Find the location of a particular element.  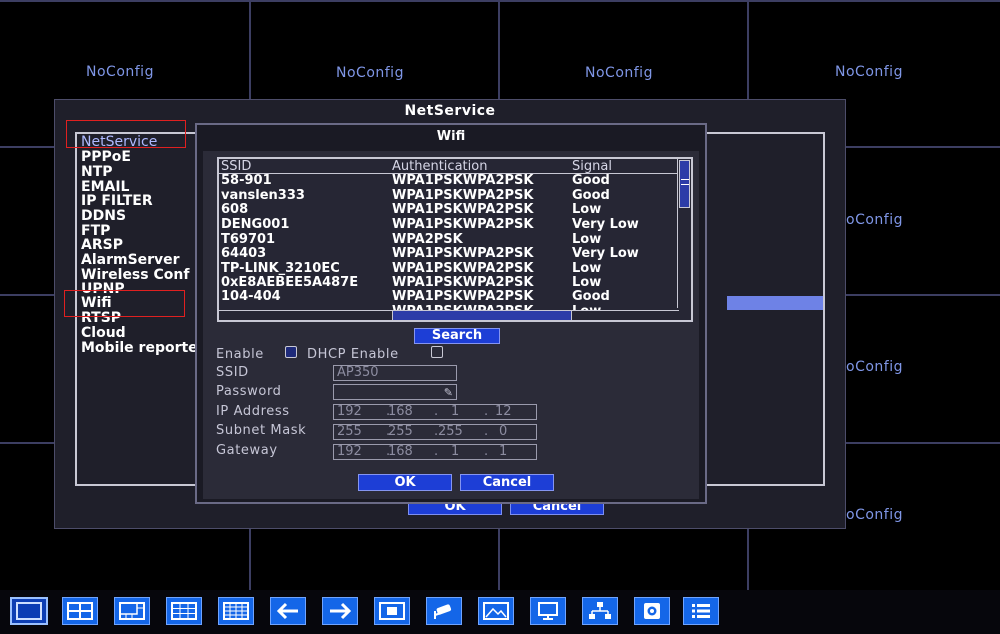

network-button is located at coordinates (600, 611).